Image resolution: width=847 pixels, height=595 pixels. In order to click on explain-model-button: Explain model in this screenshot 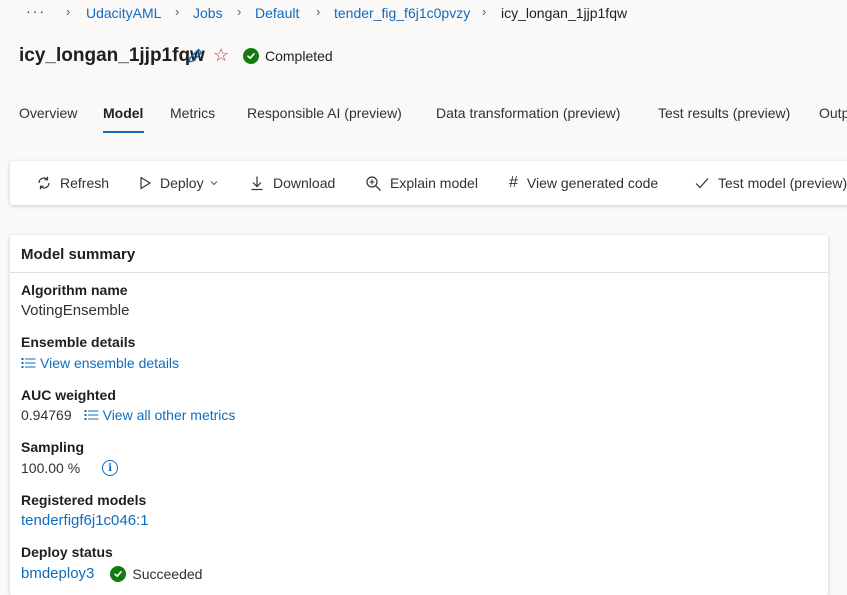, I will do `click(421, 183)`.